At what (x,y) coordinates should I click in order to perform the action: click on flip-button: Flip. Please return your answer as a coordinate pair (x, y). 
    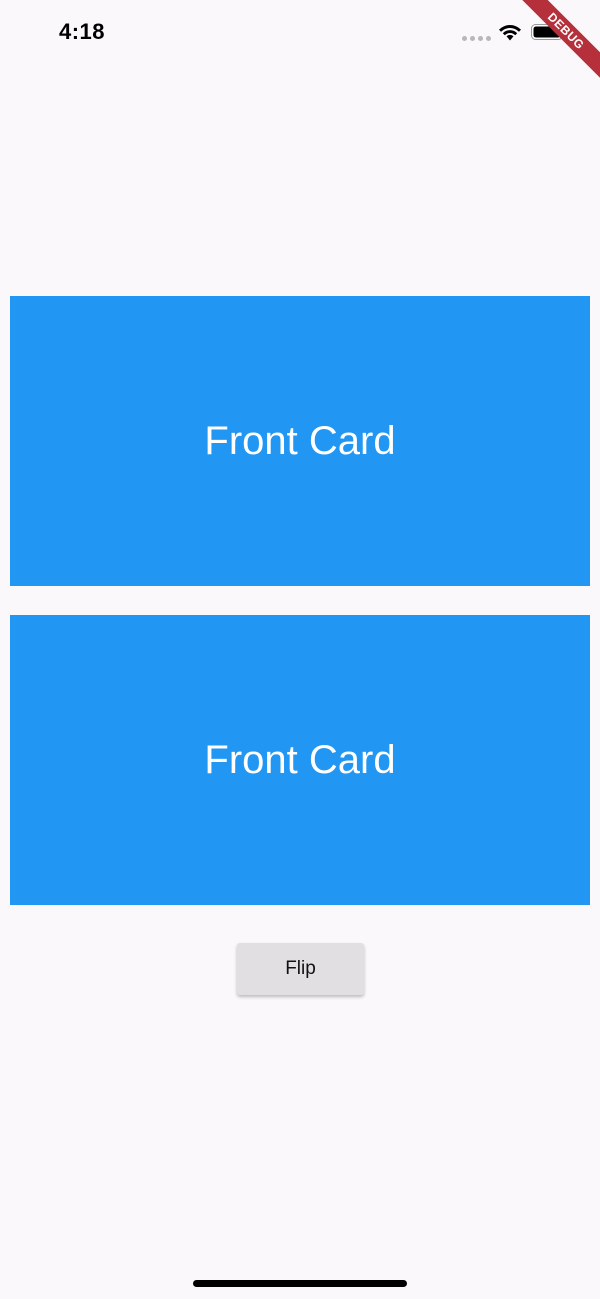
    Looking at the image, I should click on (300, 969).